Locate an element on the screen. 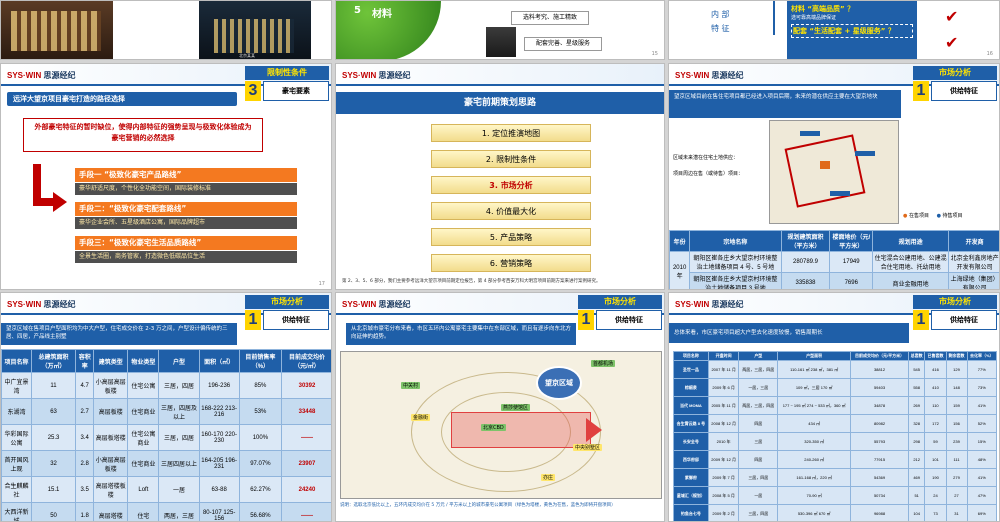 This screenshot has height=522, width=1000. table-cell: 2009 年 2 月 is located at coordinates (723, 512).